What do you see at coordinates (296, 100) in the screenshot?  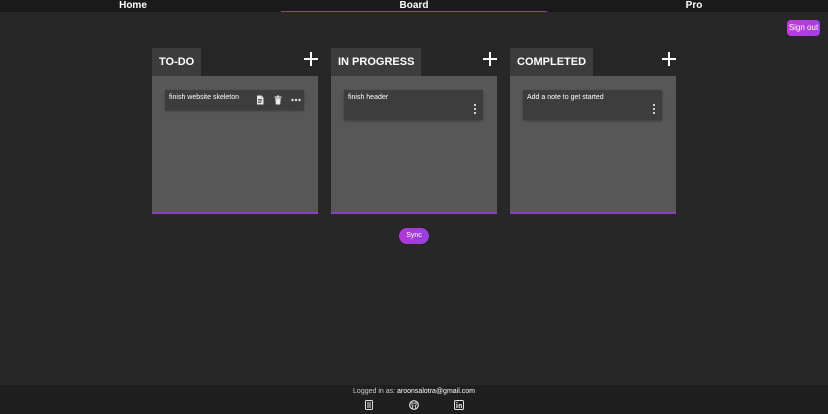 I see `ellipsis-icon` at bounding box center [296, 100].